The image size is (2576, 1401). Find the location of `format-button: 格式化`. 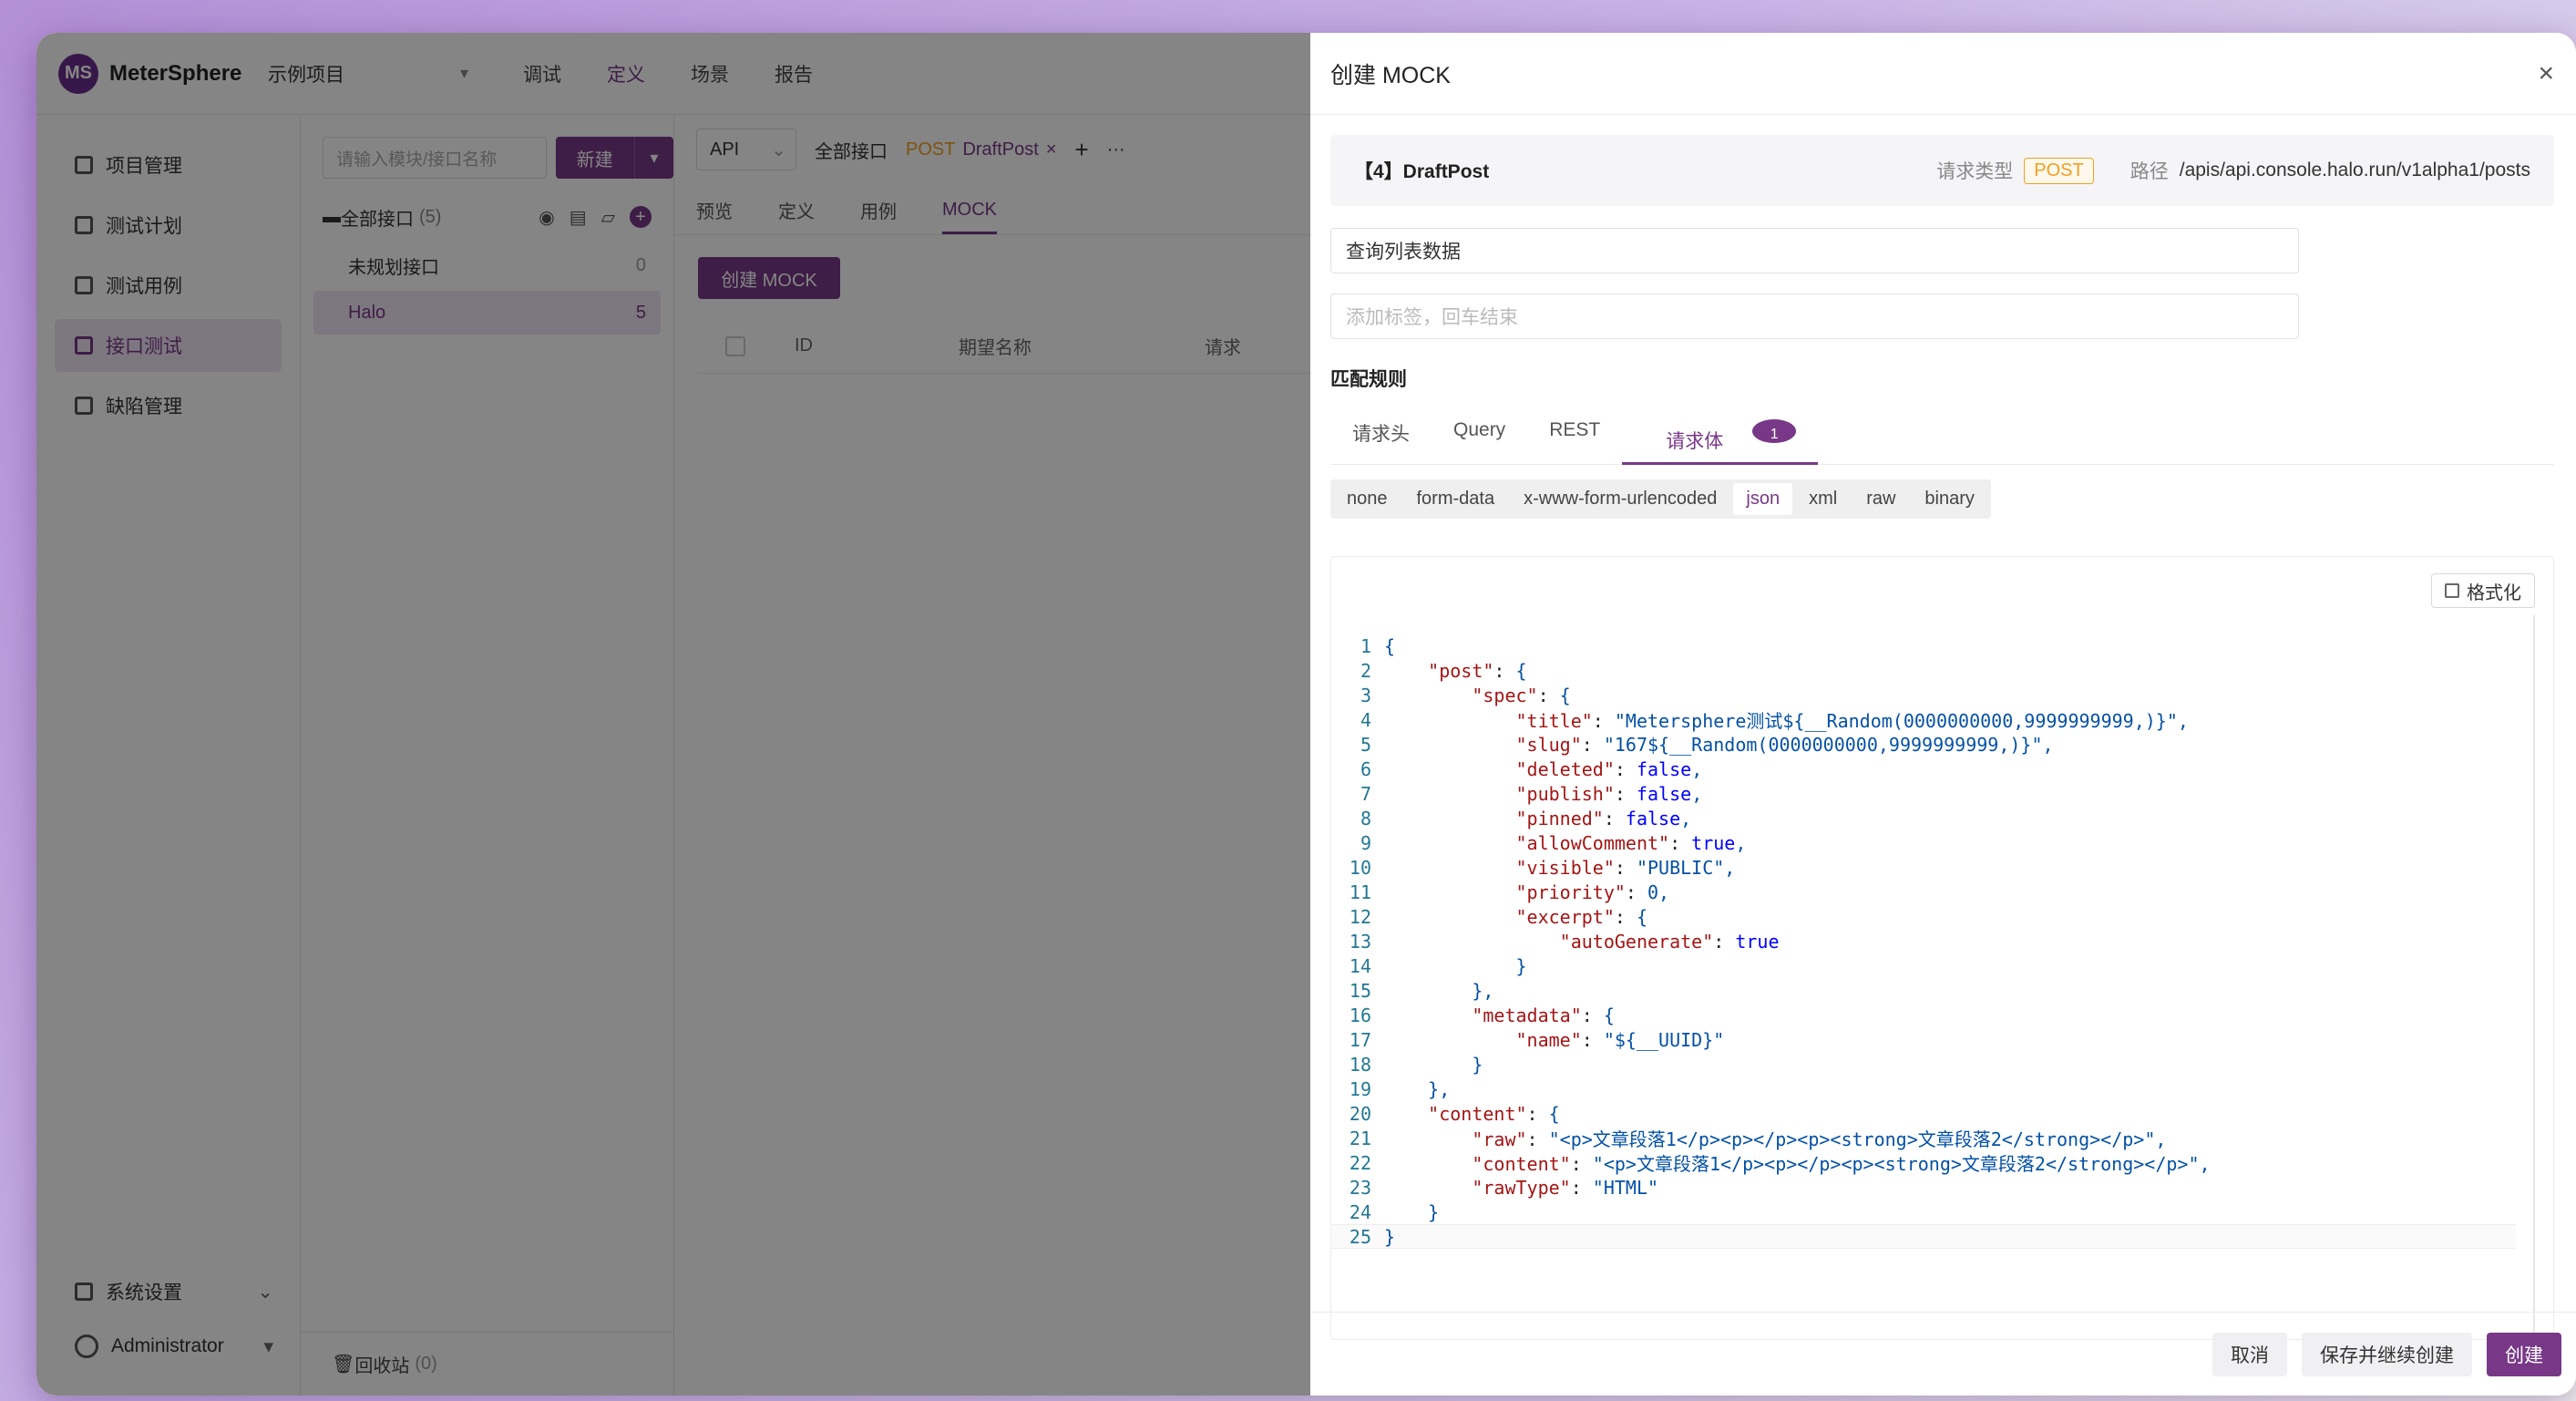

format-button: 格式化 is located at coordinates (2483, 590).